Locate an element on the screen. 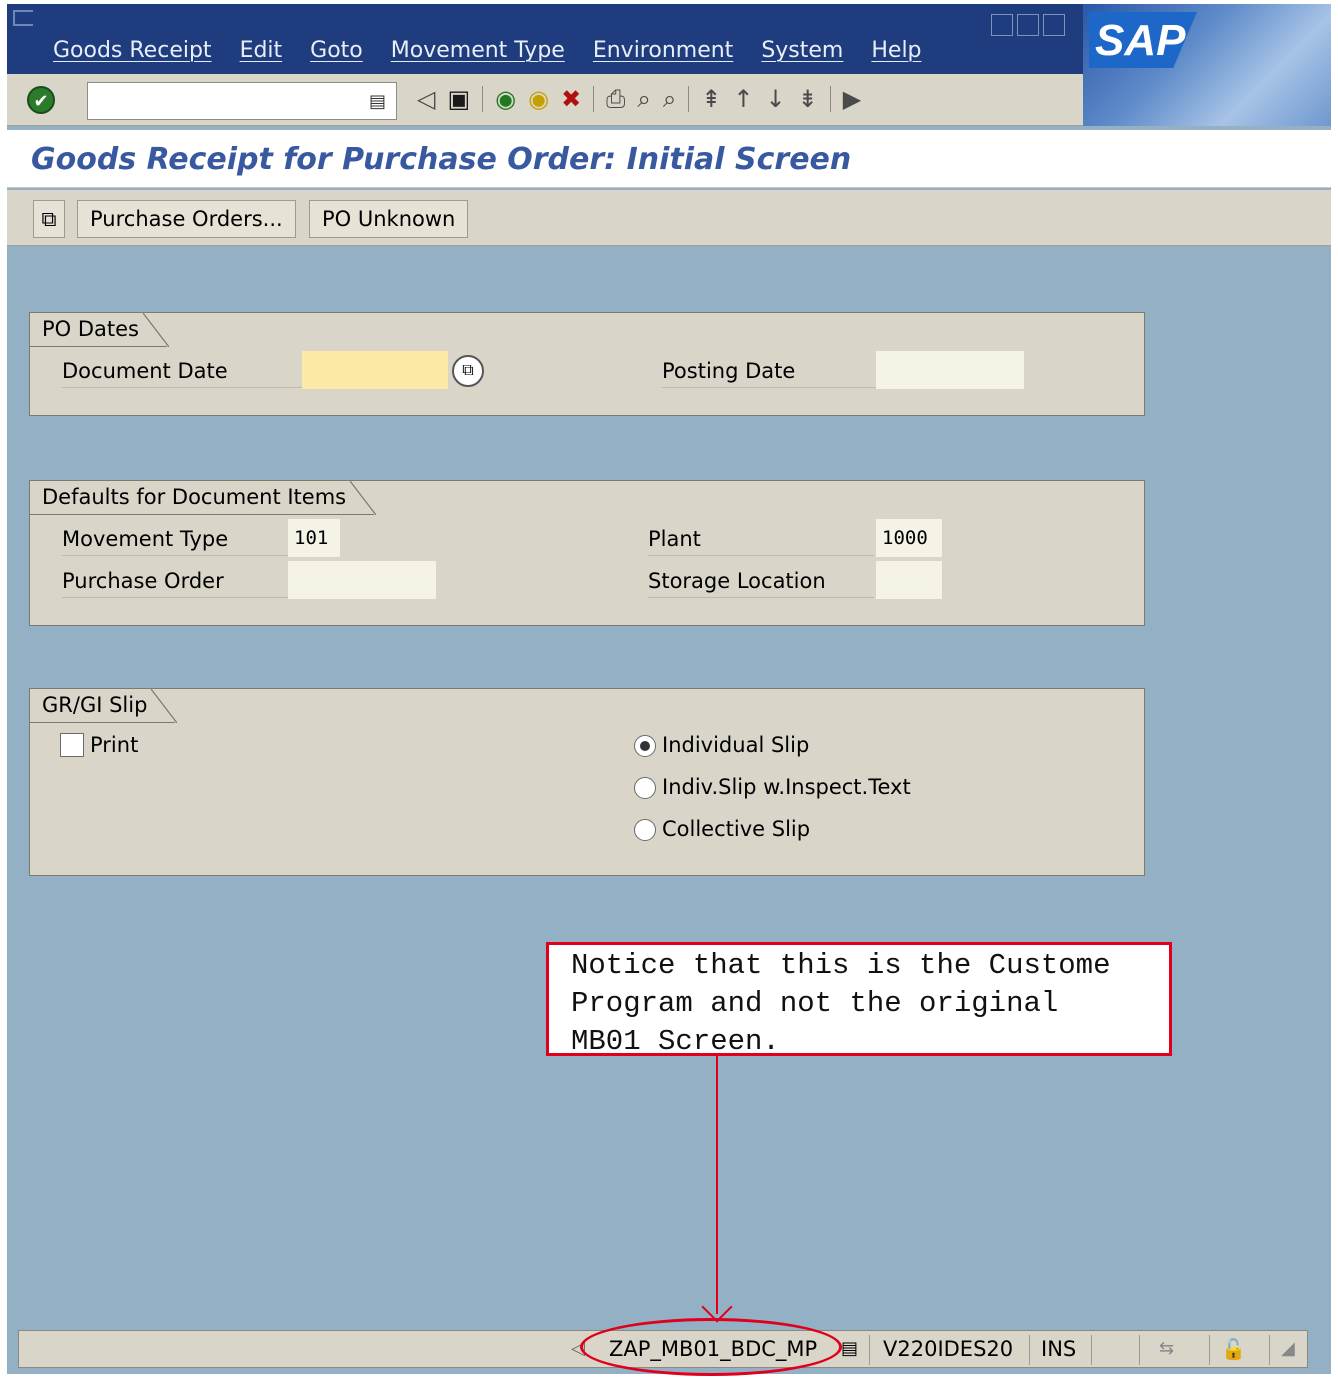  minimize-icon is located at coordinates (1002, 25).